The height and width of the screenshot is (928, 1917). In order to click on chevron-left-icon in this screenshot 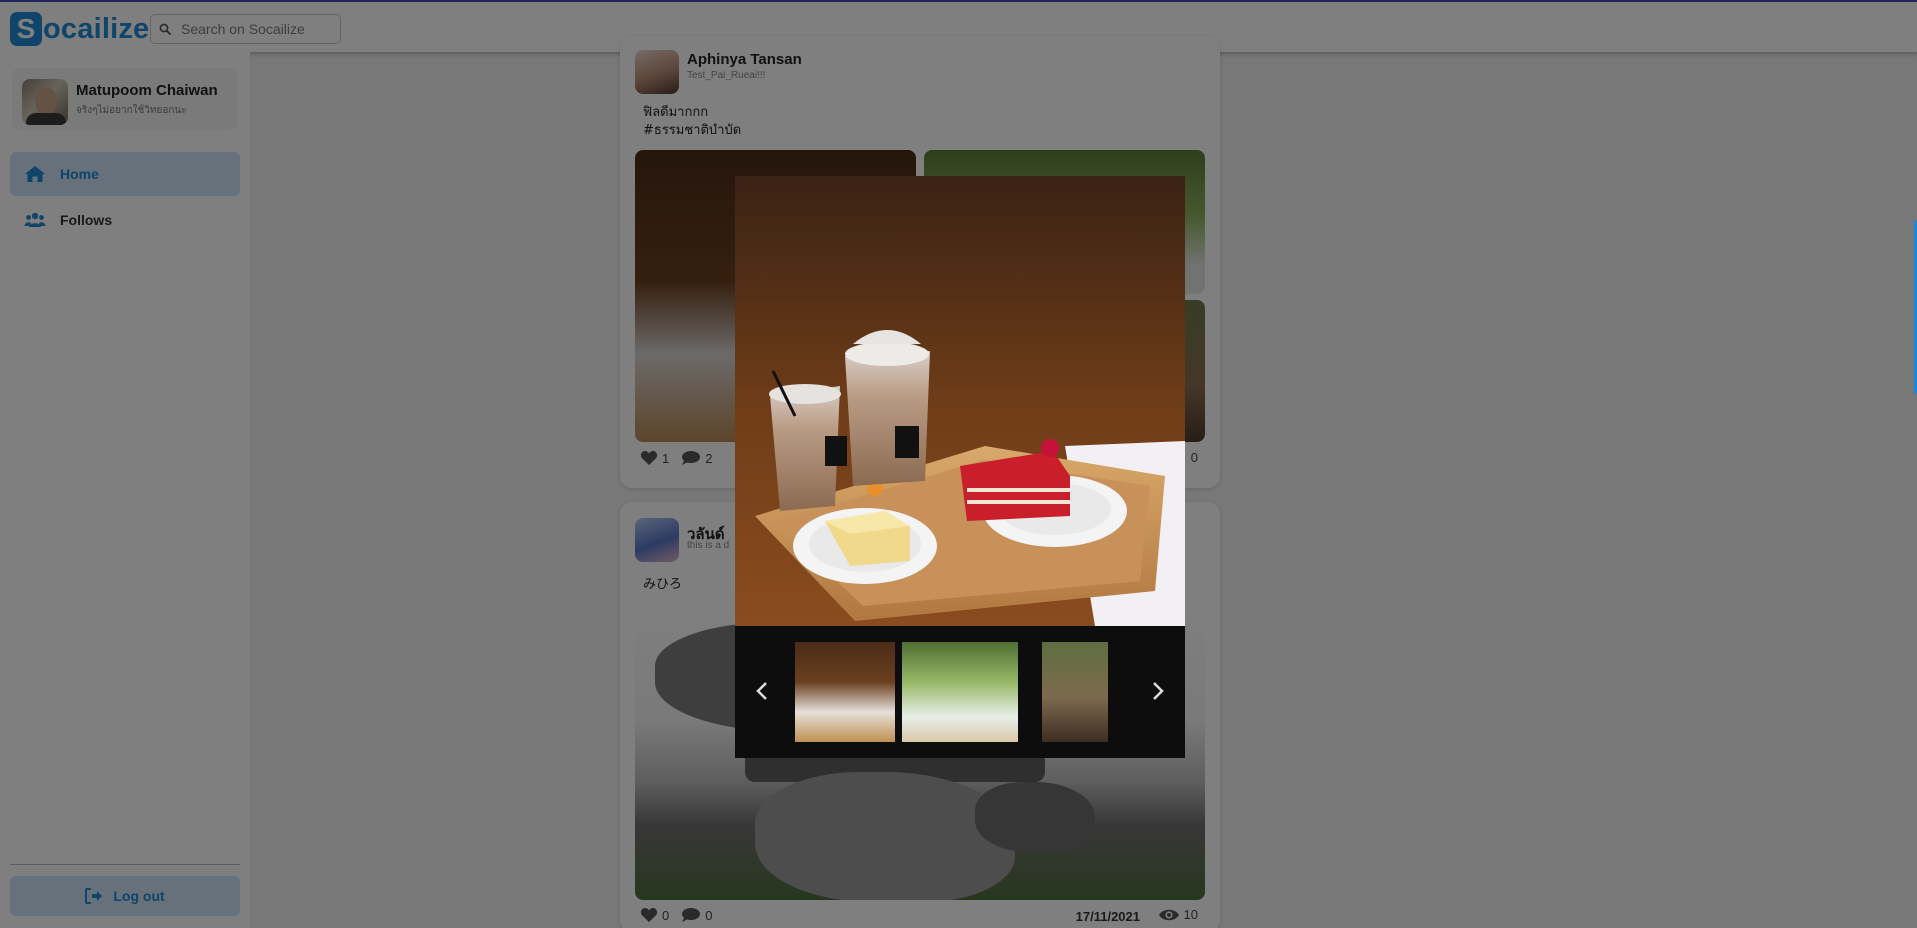, I will do `click(761, 691)`.